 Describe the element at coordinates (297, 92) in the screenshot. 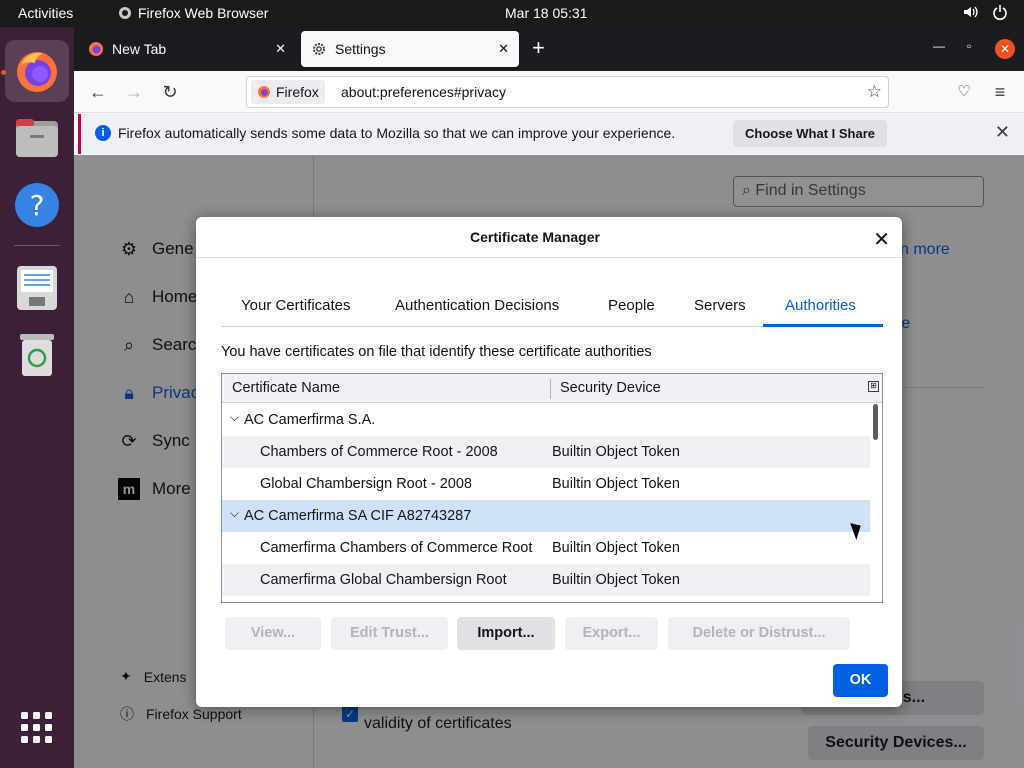

I see `identity-label: Firefox` at that location.